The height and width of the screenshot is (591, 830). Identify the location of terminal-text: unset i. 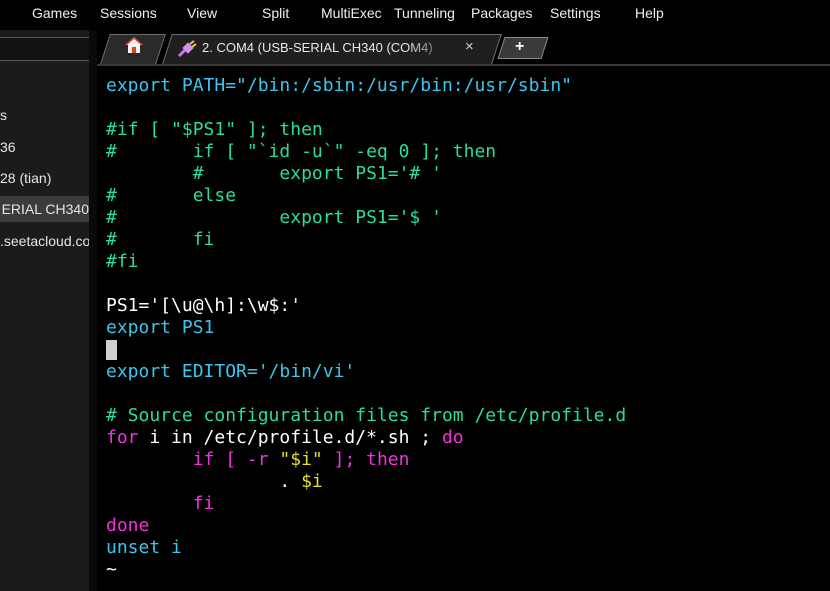
(144, 547).